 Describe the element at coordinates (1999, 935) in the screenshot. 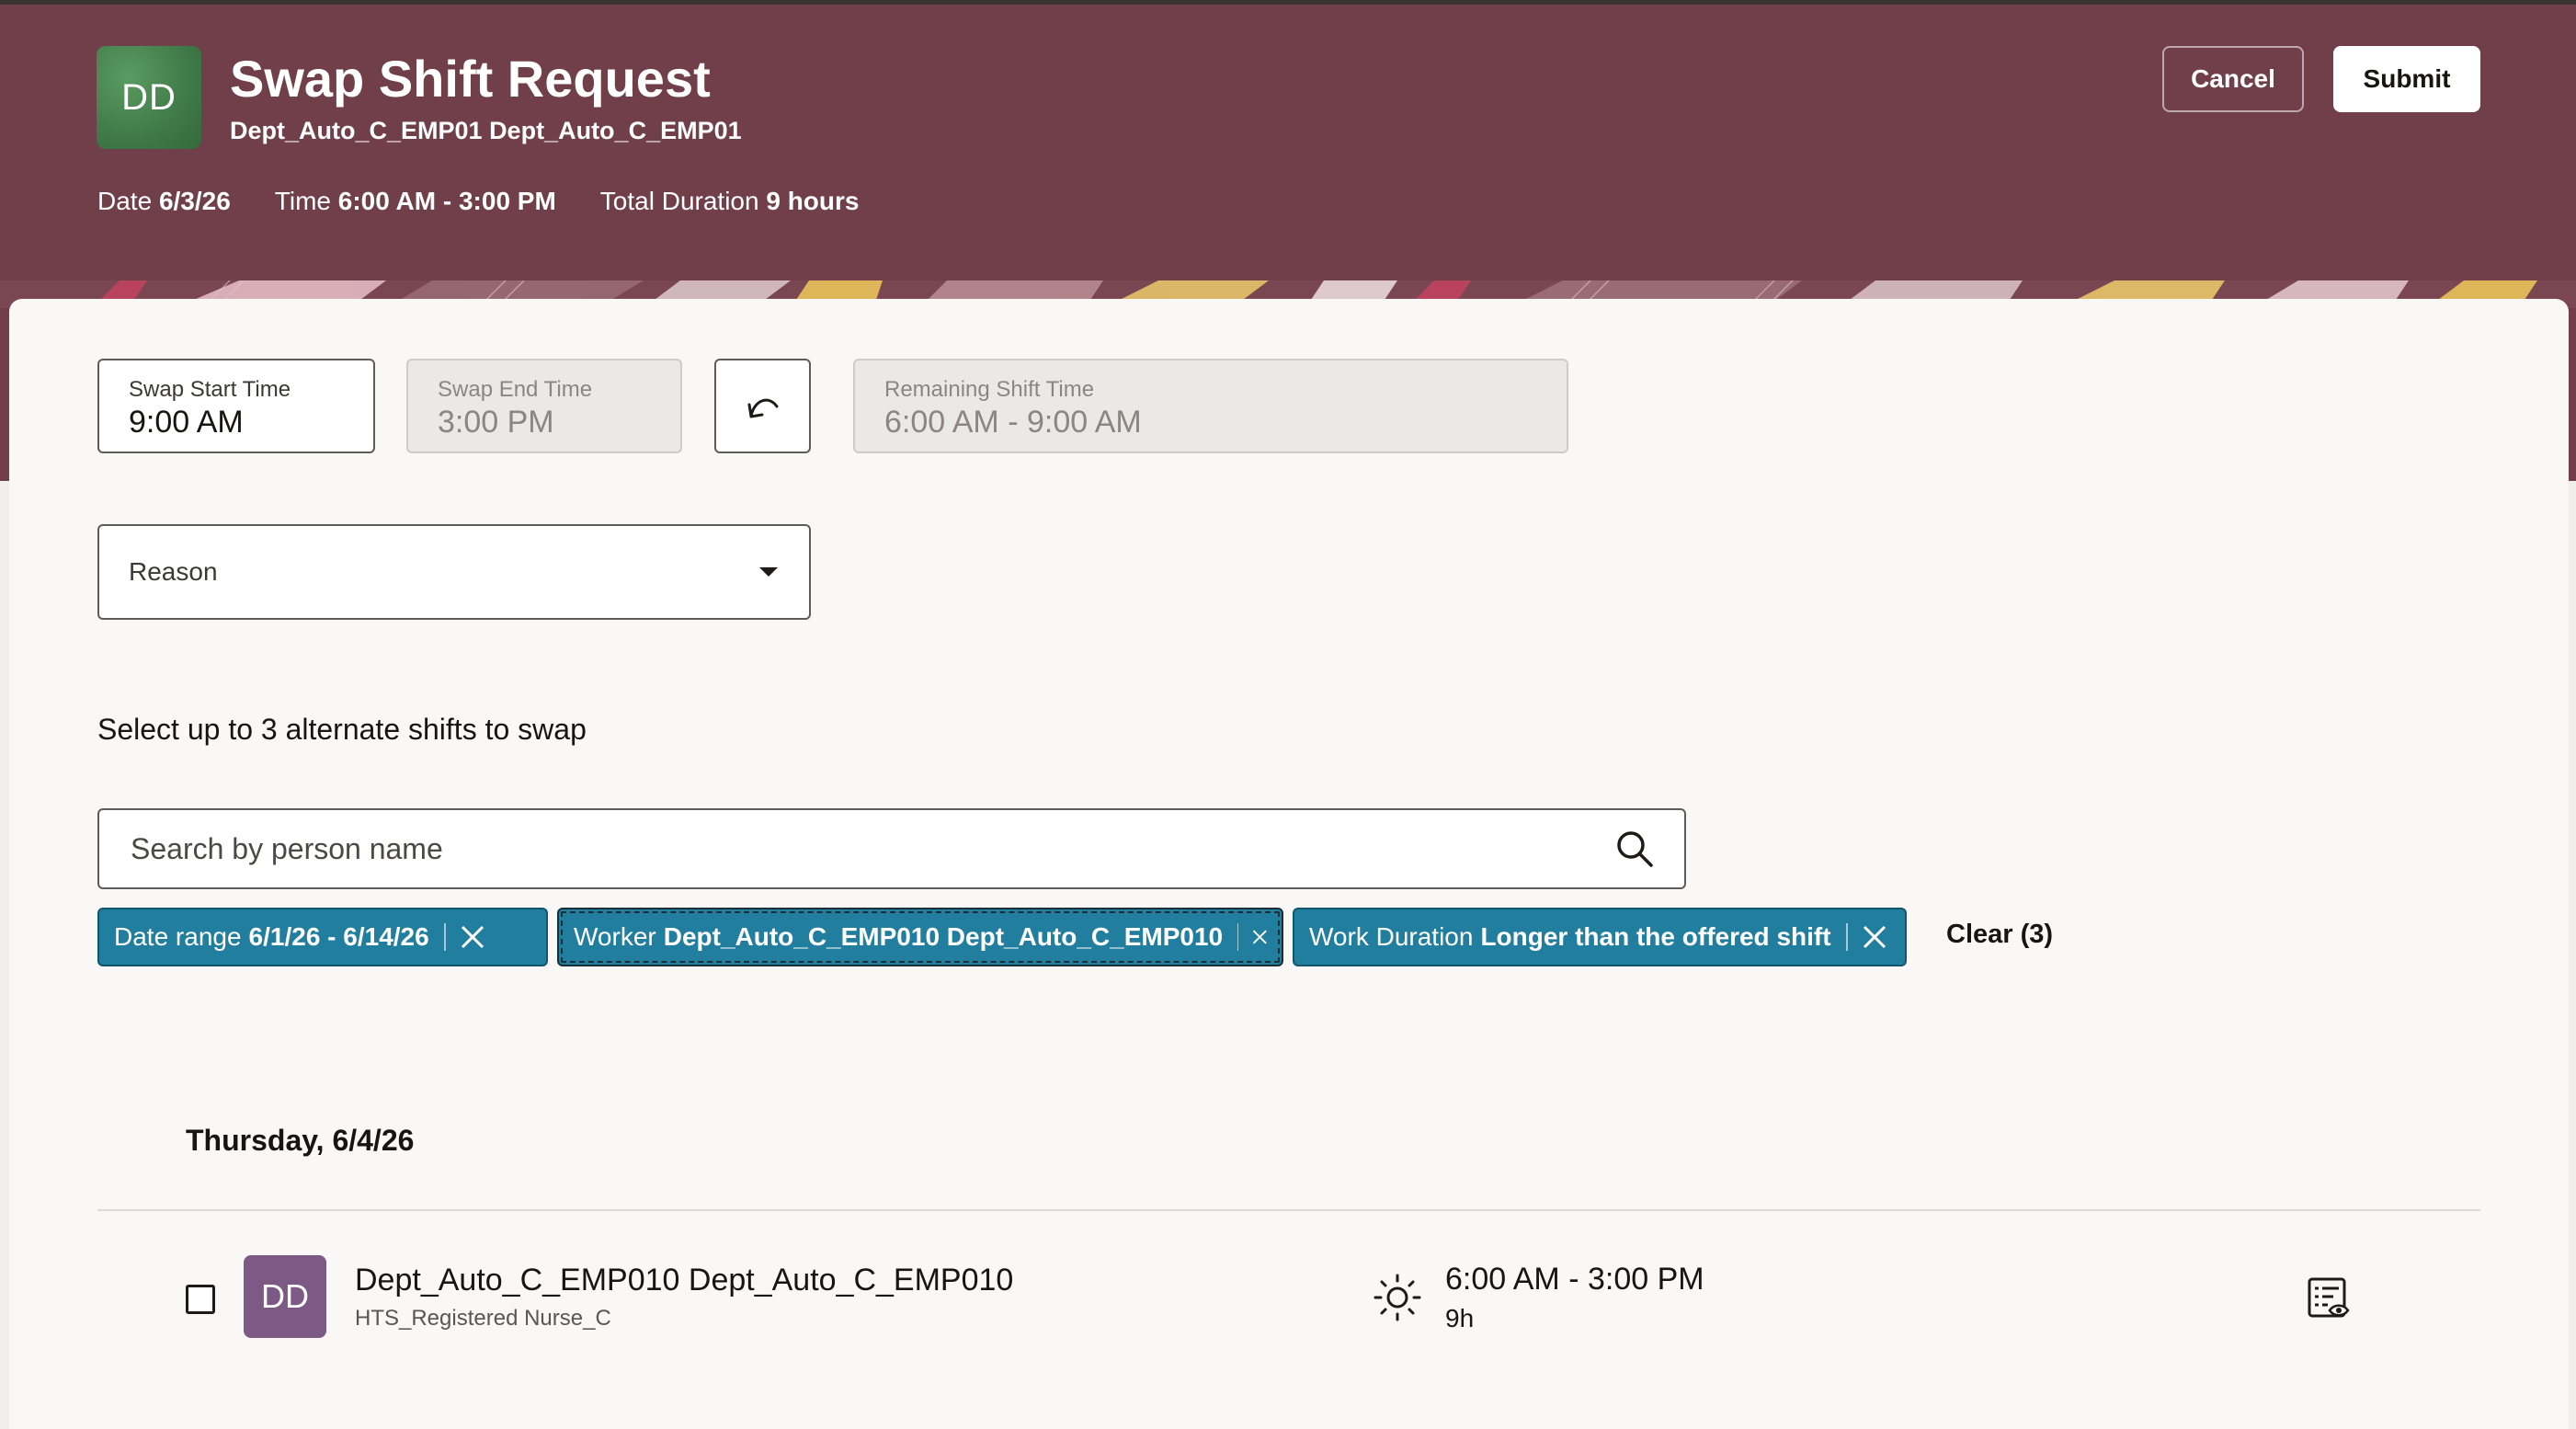

I see `clear-filters-link: Clear (3)` at that location.